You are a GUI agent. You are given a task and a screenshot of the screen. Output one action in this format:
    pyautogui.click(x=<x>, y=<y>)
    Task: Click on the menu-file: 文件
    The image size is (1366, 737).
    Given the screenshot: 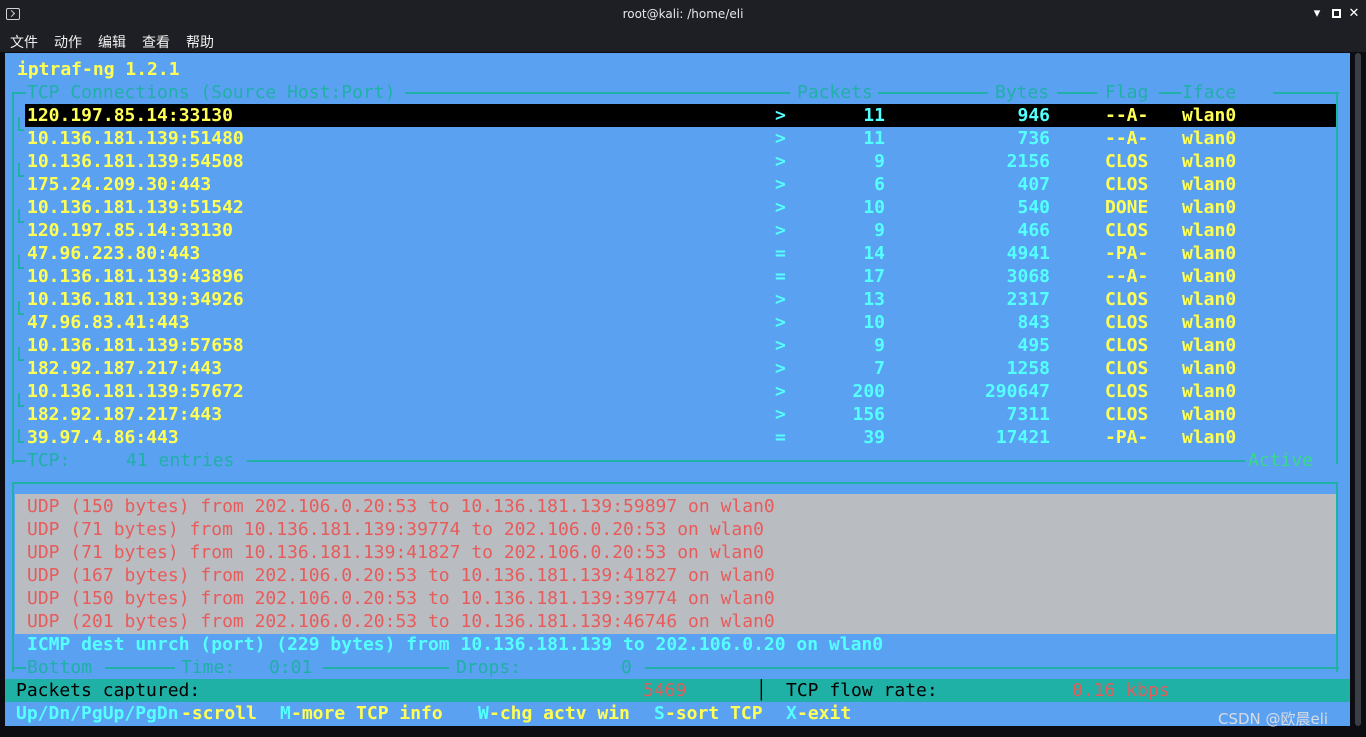 What is the action you would take?
    pyautogui.click(x=24, y=42)
    